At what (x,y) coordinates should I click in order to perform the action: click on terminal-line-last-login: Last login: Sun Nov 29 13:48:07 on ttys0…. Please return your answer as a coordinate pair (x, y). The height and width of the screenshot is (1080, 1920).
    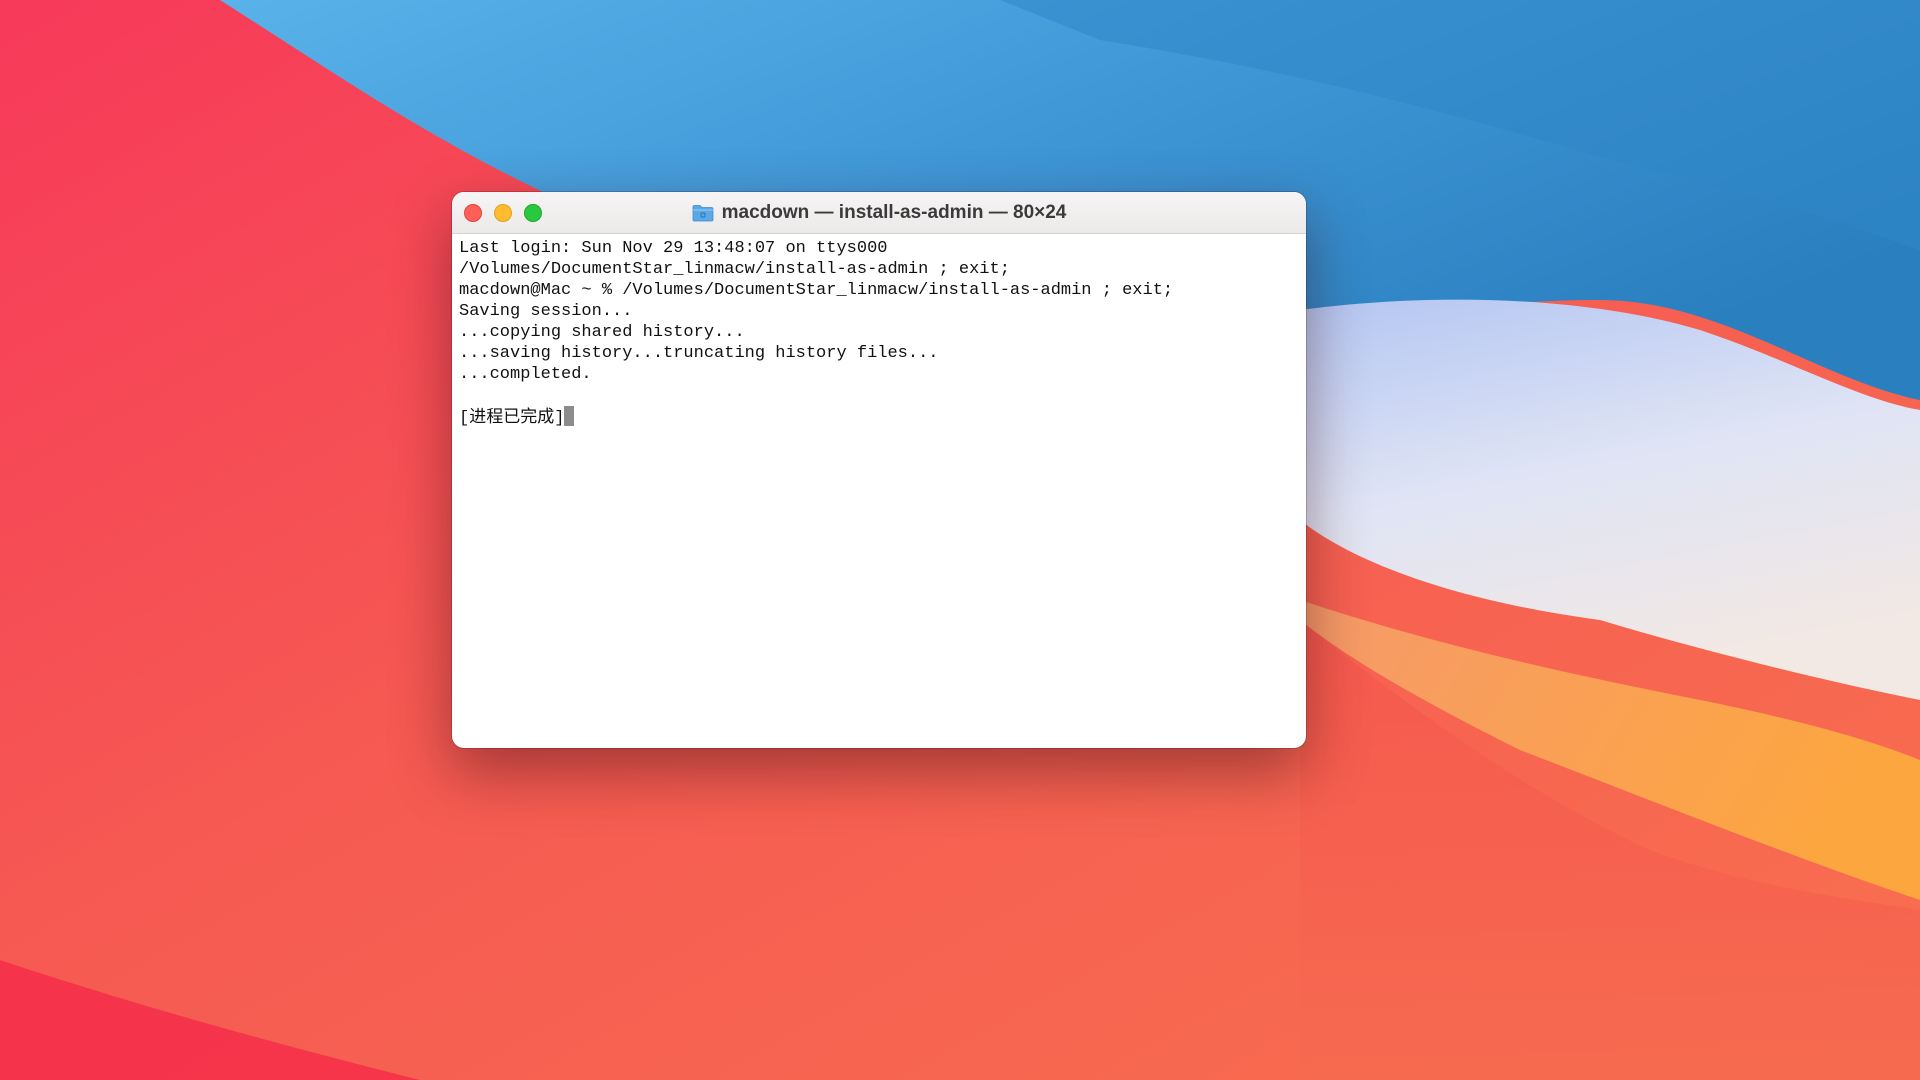
    Looking at the image, I should click on (673, 248).